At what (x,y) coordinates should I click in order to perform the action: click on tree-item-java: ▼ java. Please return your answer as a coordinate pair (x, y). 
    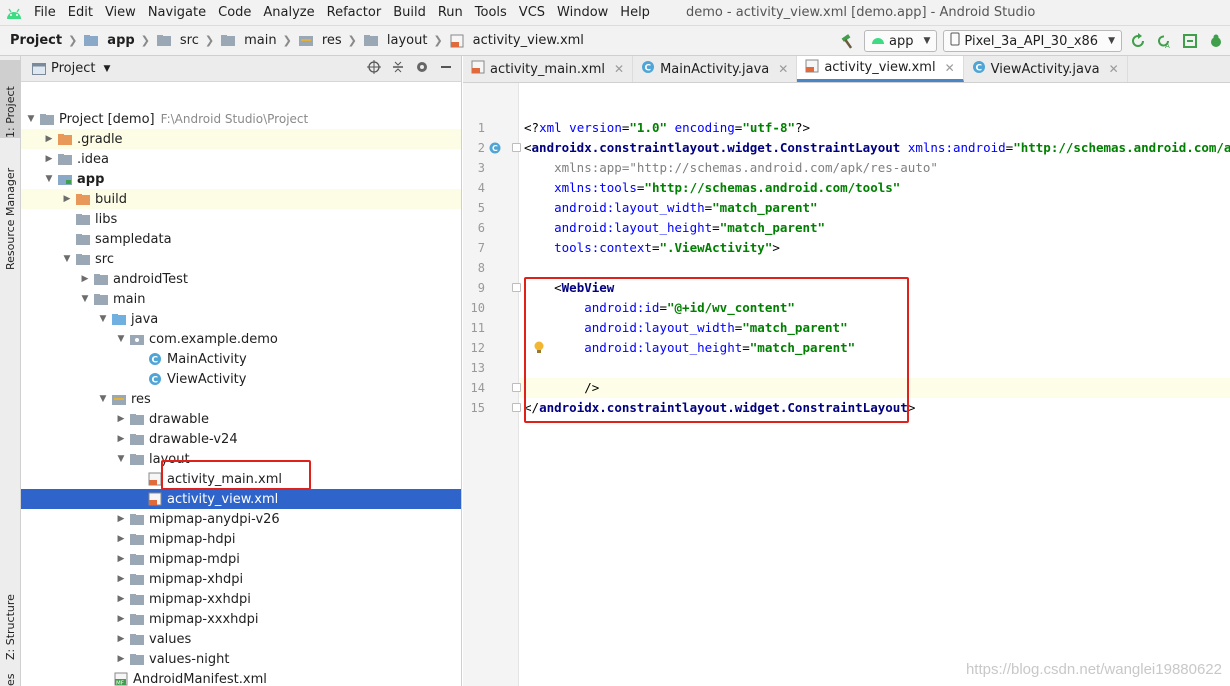
    Looking at the image, I should click on (241, 319).